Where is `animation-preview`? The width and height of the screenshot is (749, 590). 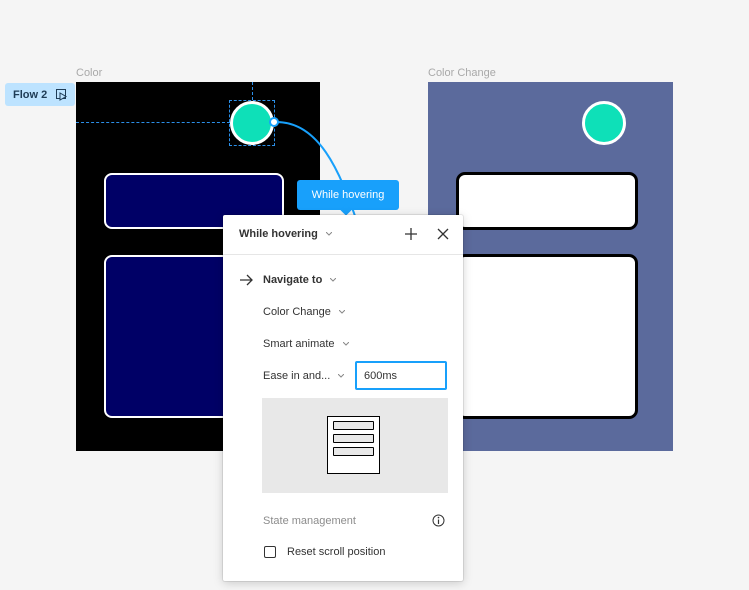 animation-preview is located at coordinates (355, 445).